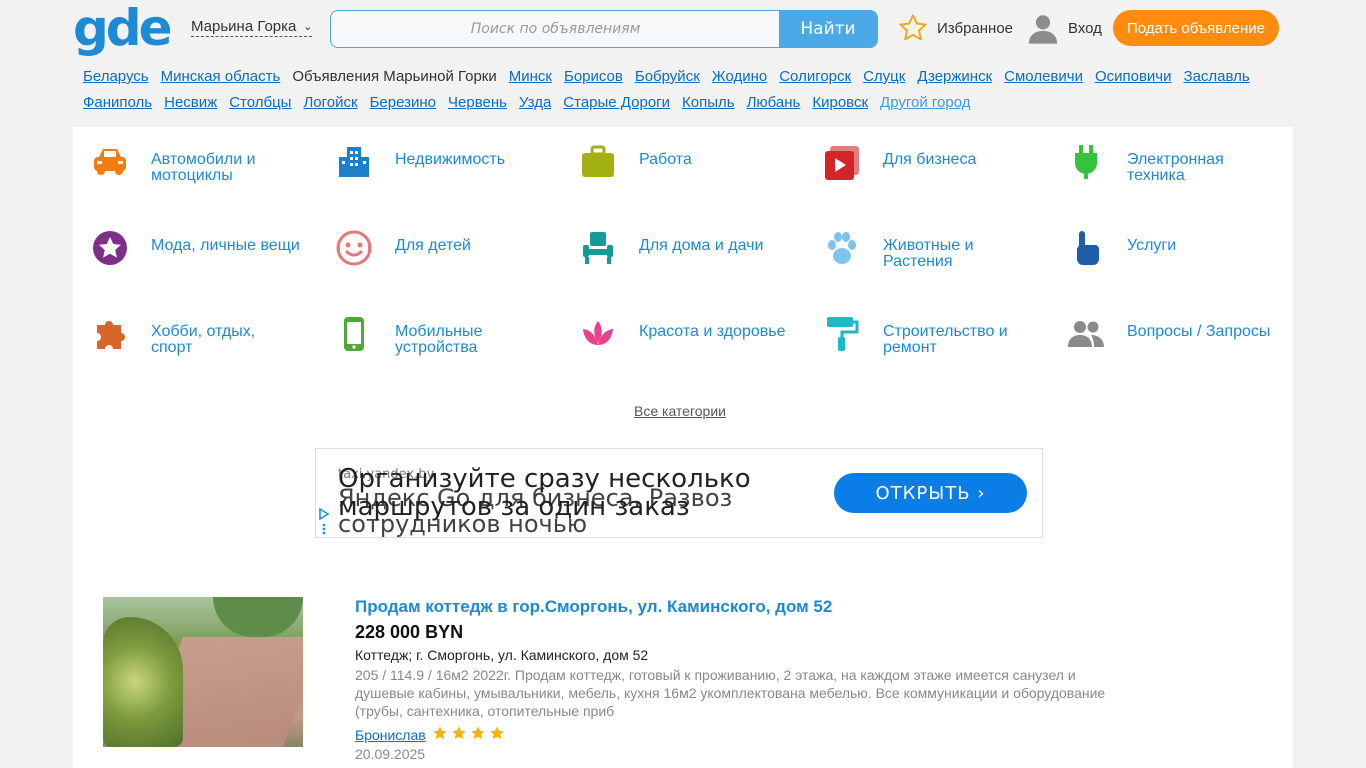  I want to click on smiley-icon, so click(354, 248).